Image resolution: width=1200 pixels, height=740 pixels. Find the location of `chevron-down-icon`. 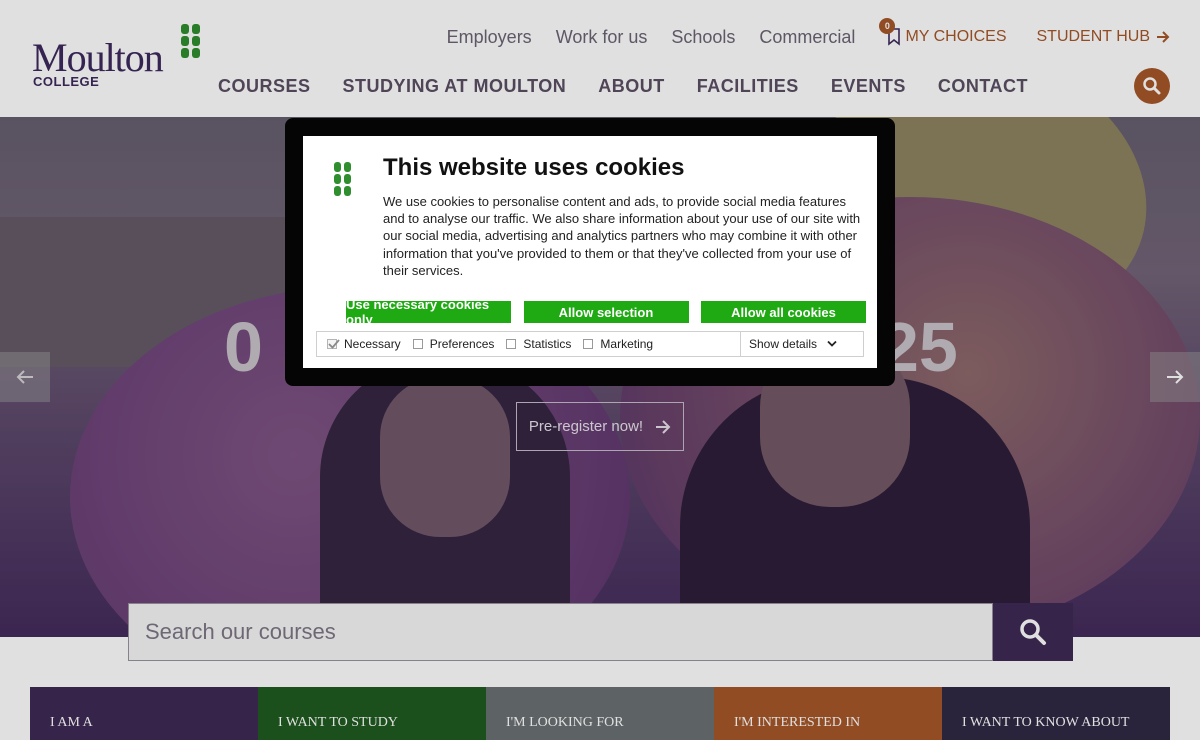

chevron-down-icon is located at coordinates (832, 343).